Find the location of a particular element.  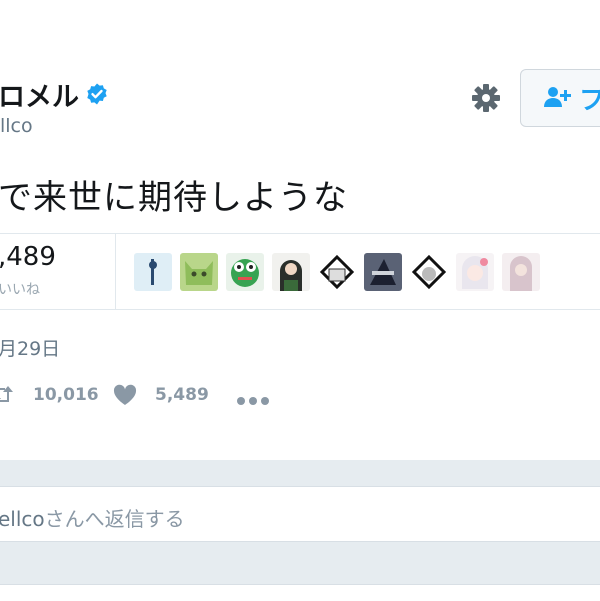

reply-placeholder: ellcoさんへ返信する is located at coordinates (92, 517).